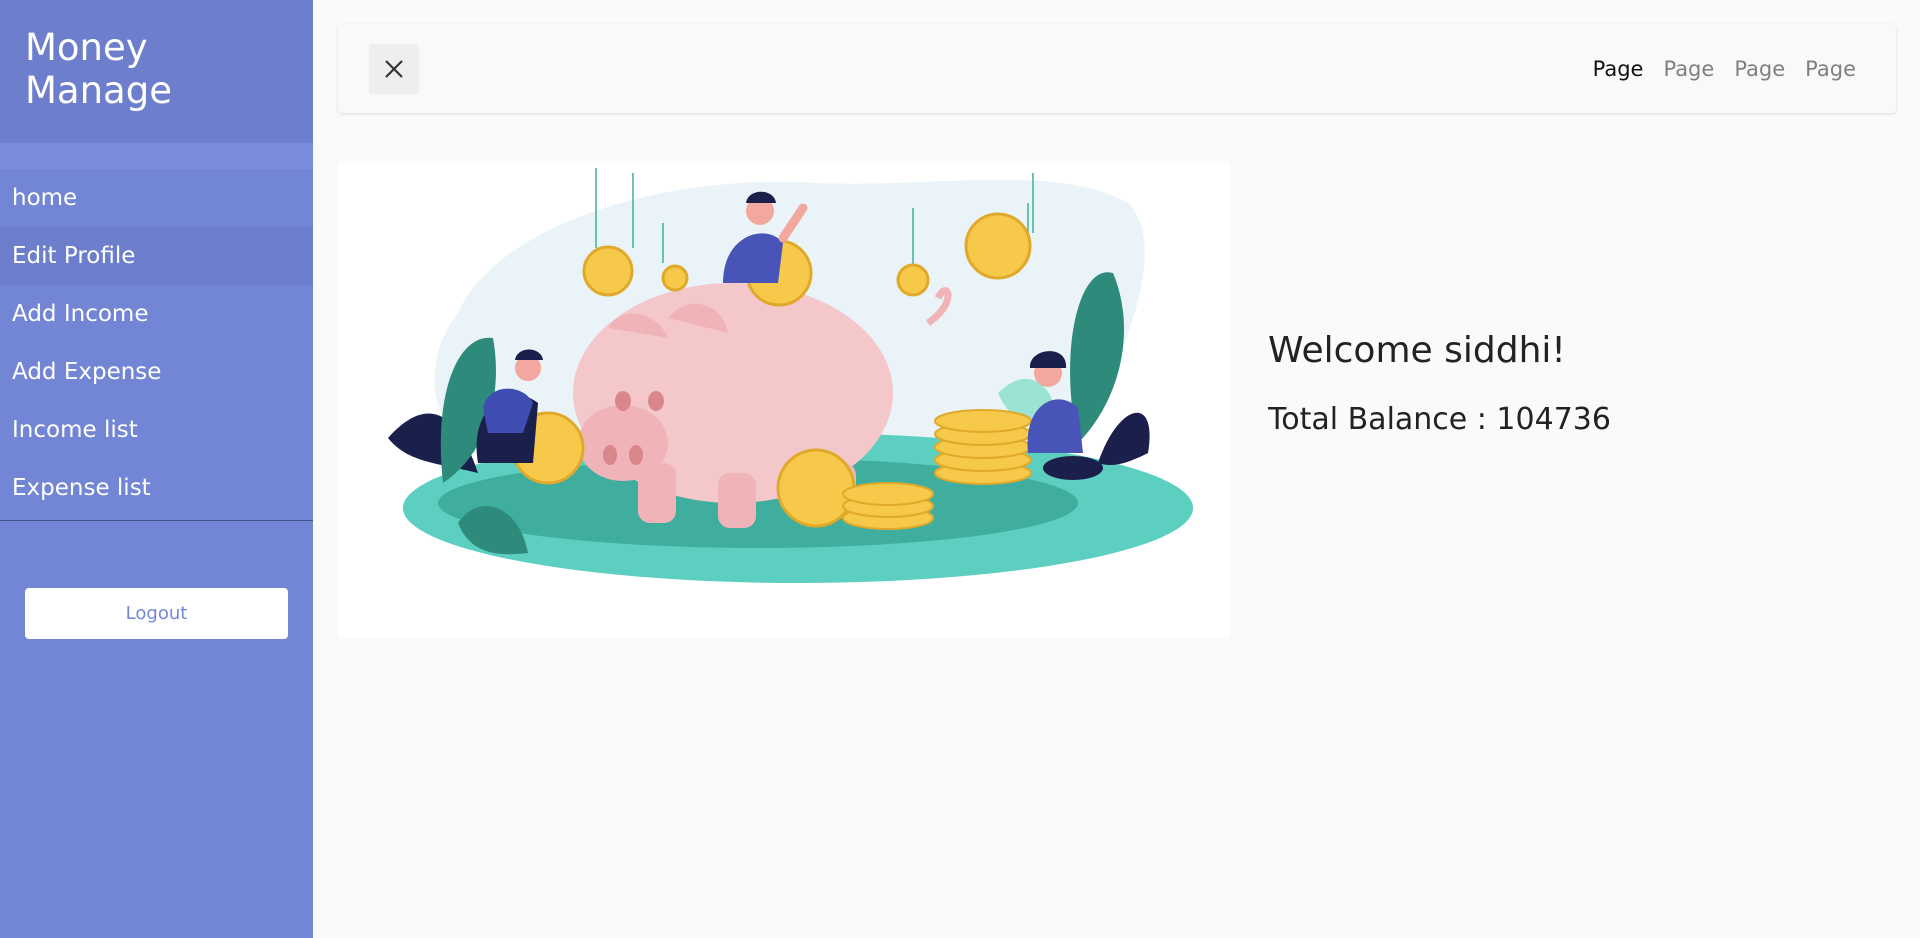  Describe the element at coordinates (156, 156) in the screenshot. I see `brand-spacer` at that location.